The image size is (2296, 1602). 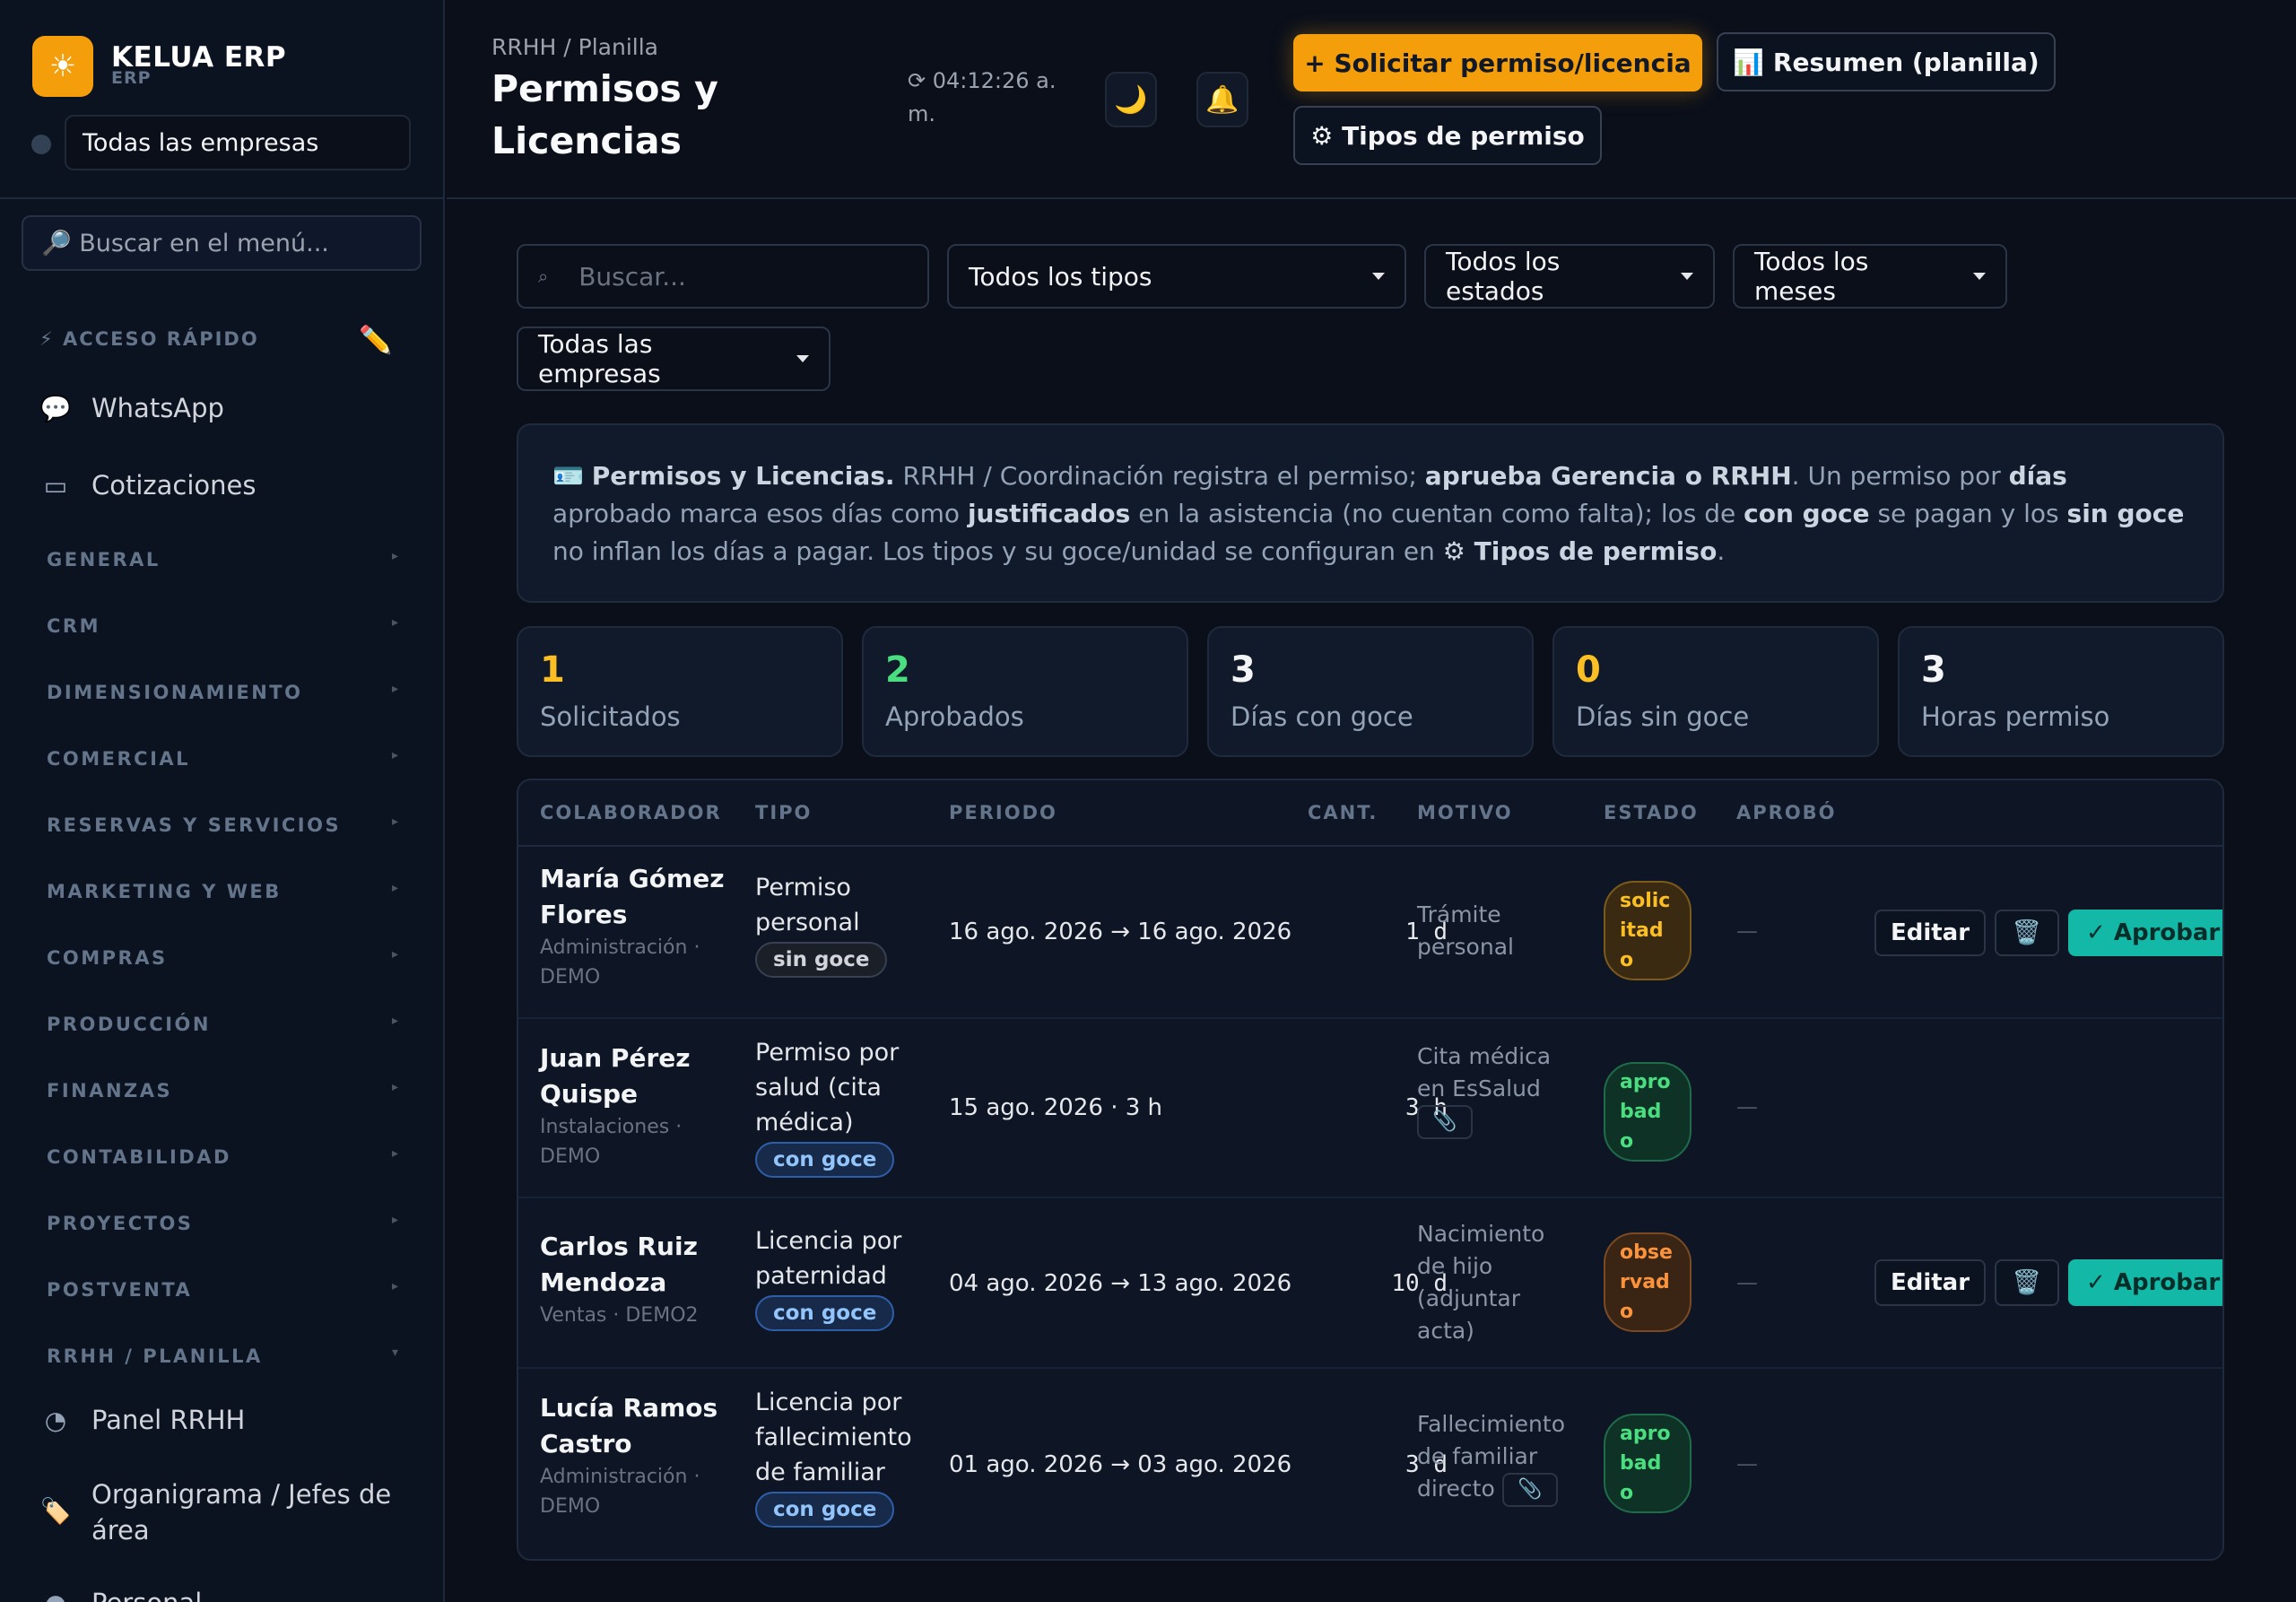 I want to click on stat-label: Horas permiso, so click(x=2015, y=716).